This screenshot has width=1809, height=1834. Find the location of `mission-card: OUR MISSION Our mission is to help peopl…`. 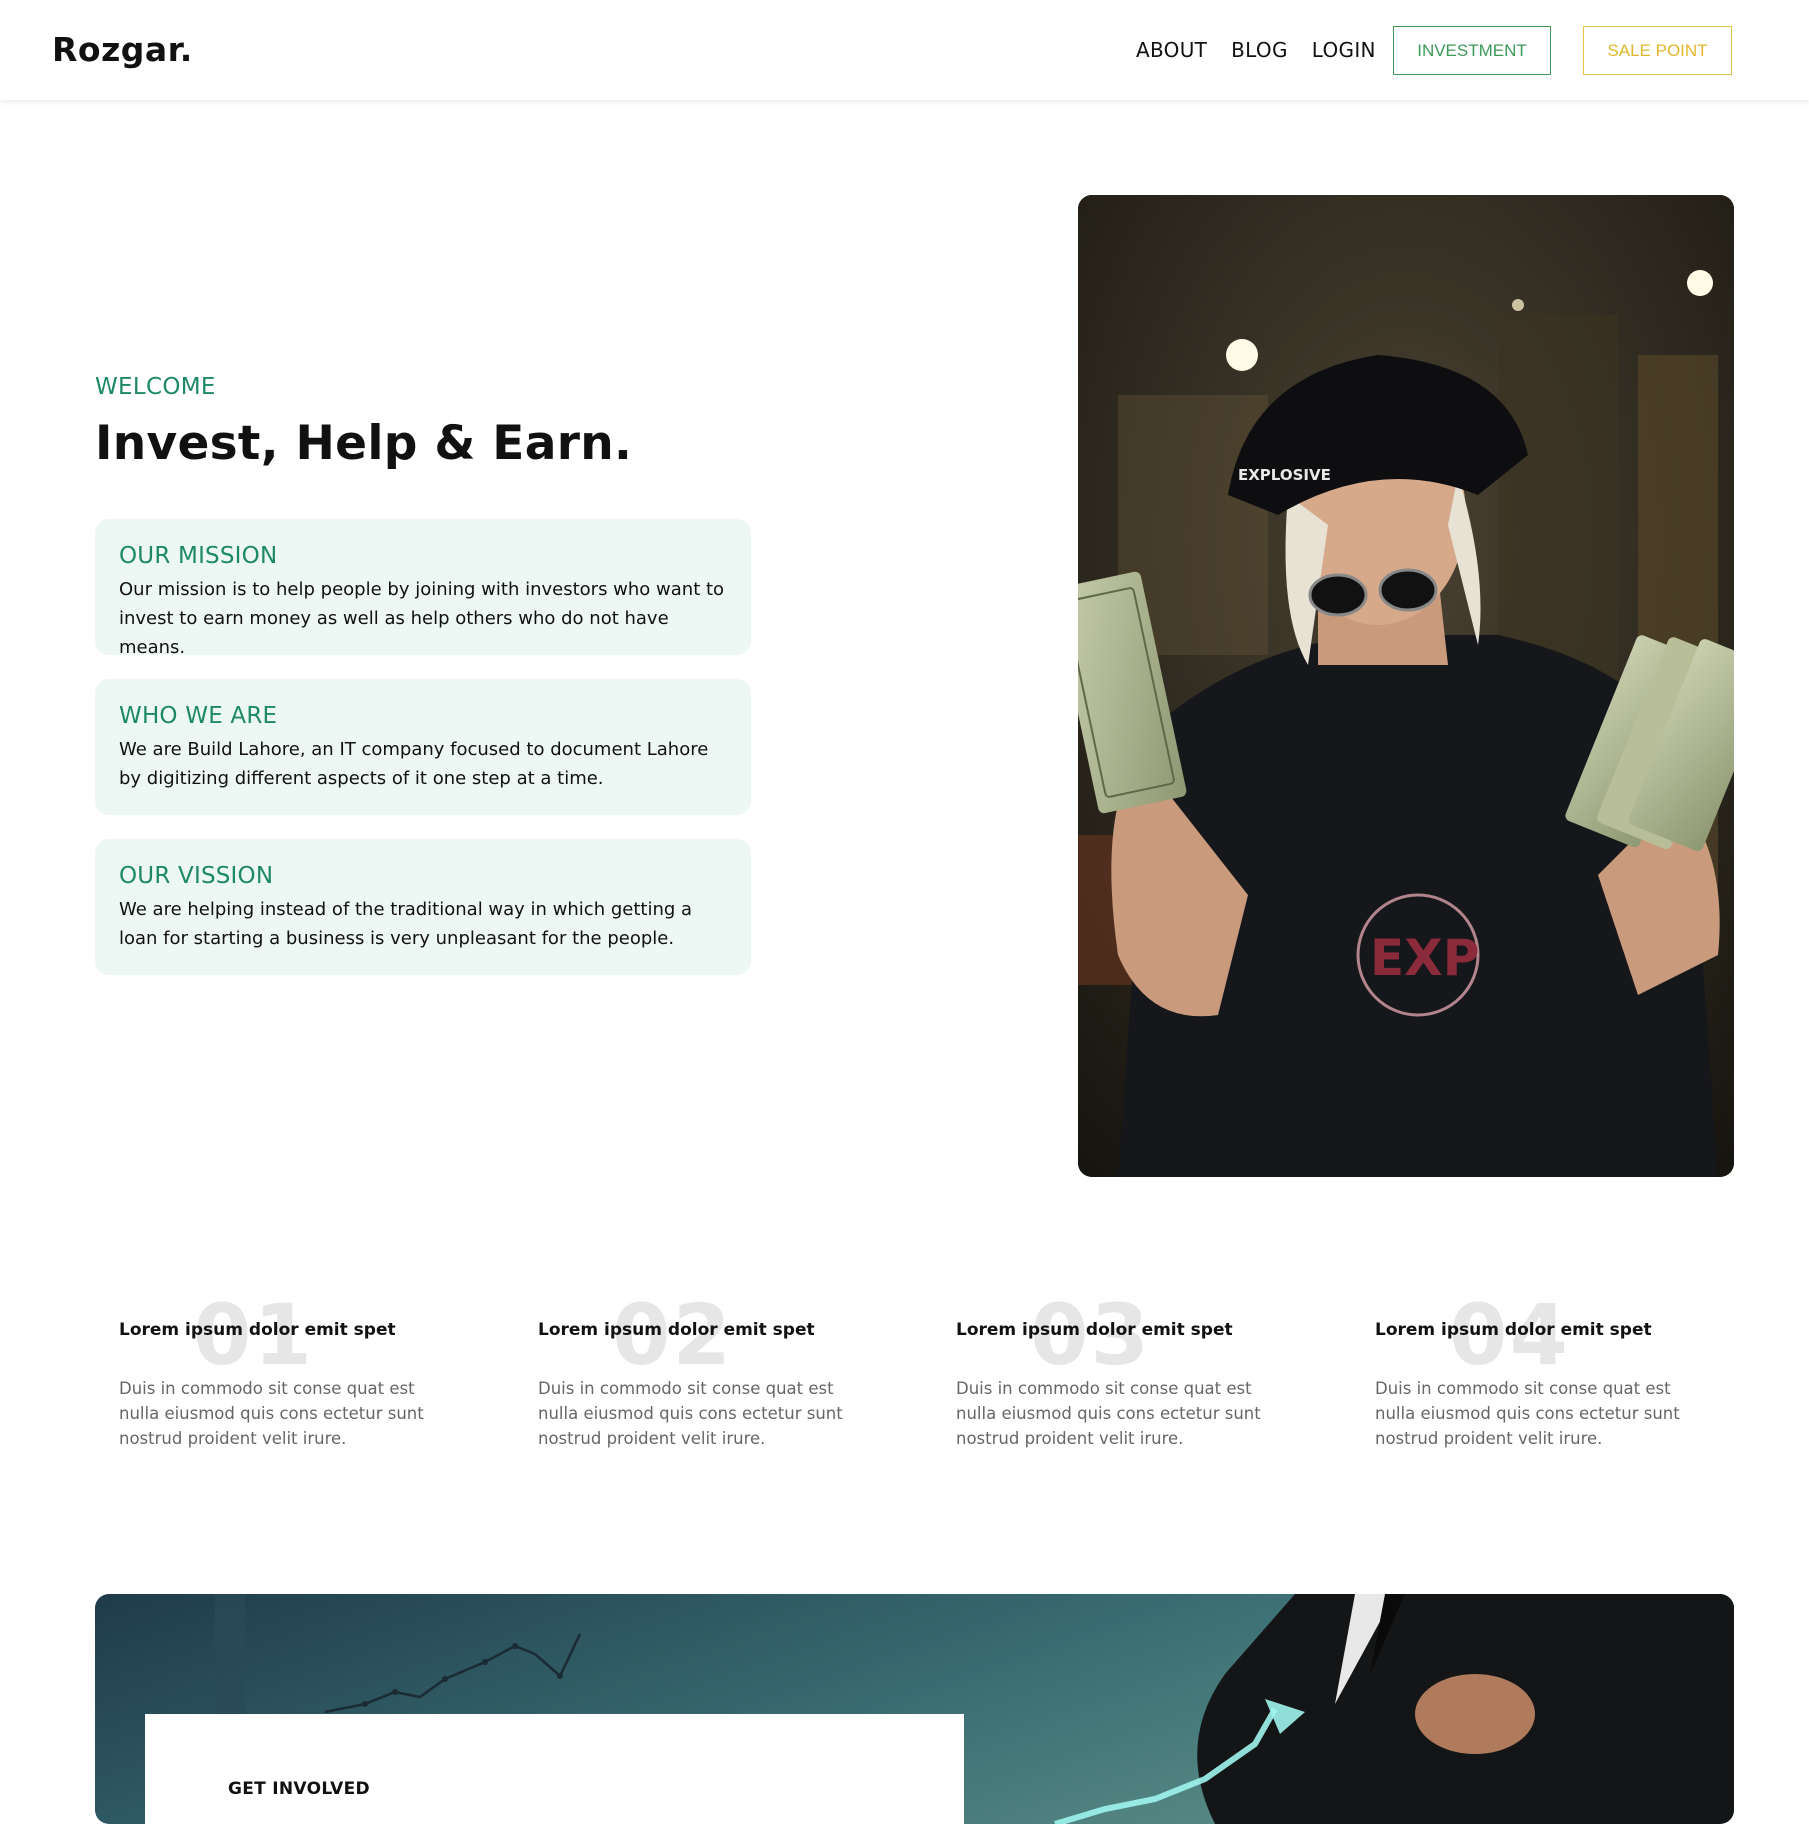

mission-card: OUR MISSION Our mission is to help peopl… is located at coordinates (423, 588).